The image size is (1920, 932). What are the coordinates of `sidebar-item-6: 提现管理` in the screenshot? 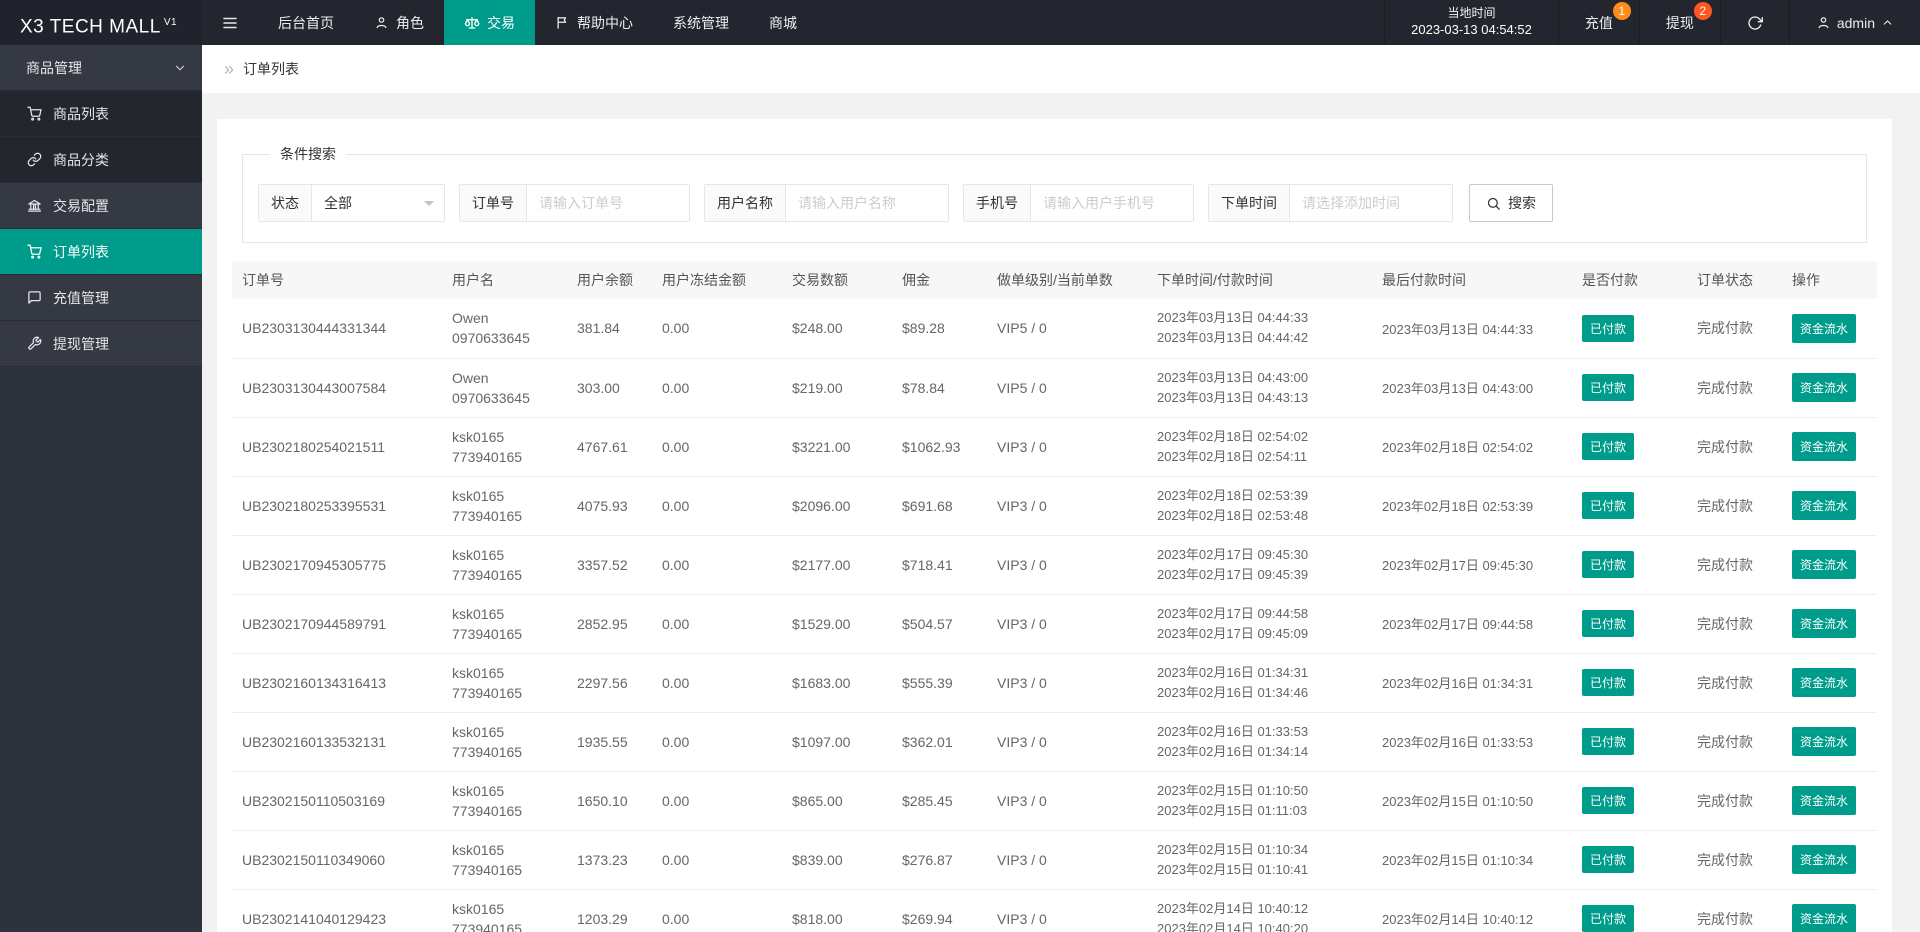 It's located at (101, 344).